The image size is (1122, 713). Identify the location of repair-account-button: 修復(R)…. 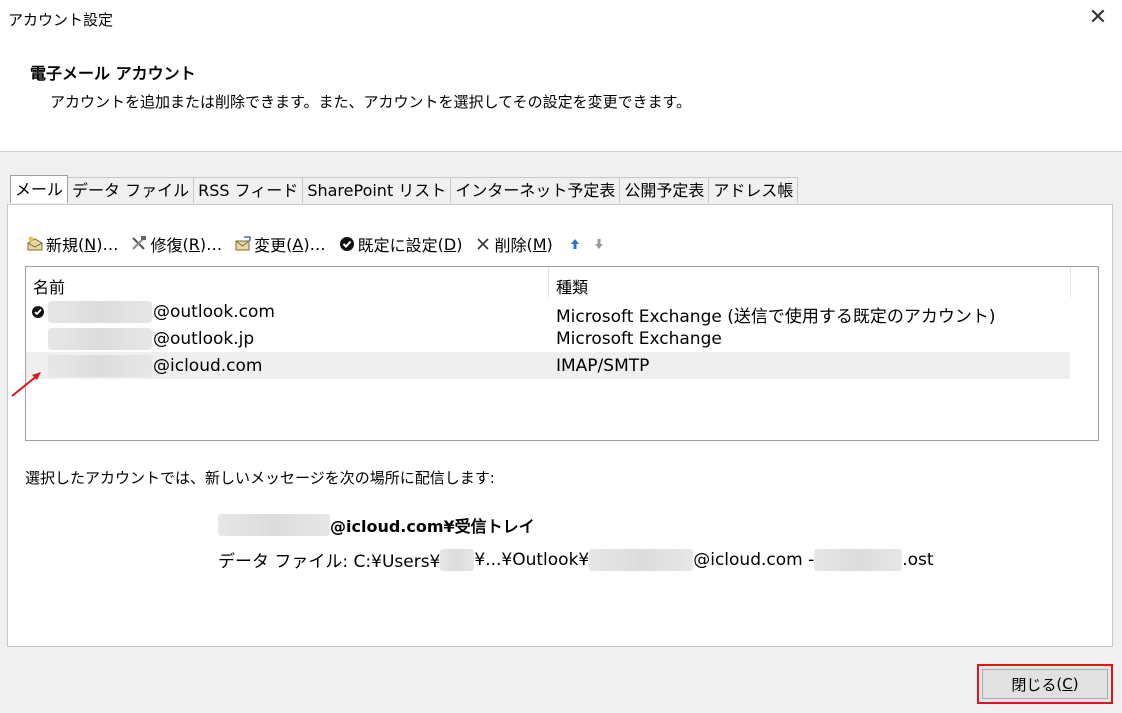
(176, 244).